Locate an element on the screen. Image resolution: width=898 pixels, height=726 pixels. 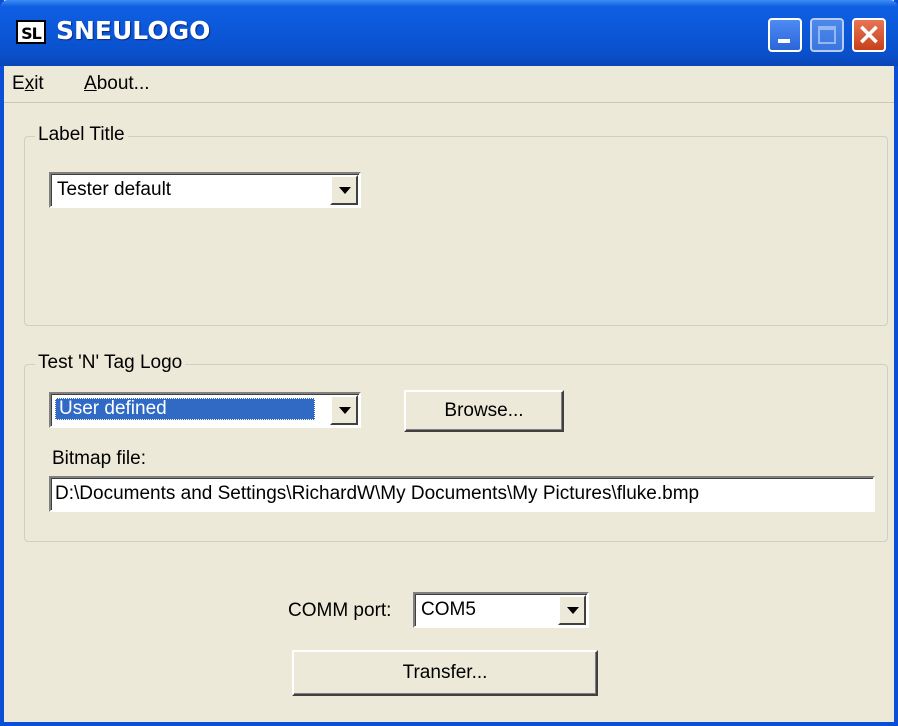
label-title-group-label: Label Title is located at coordinates (81, 135).